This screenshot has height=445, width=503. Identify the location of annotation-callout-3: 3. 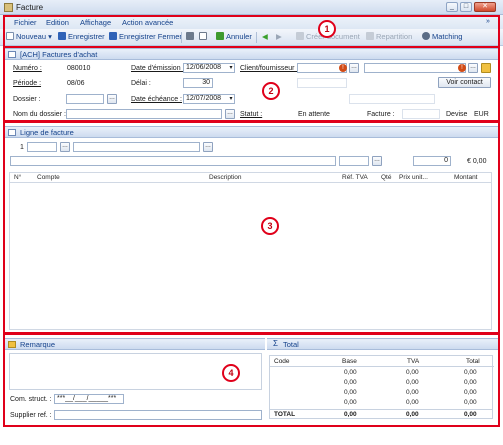
(270, 226).